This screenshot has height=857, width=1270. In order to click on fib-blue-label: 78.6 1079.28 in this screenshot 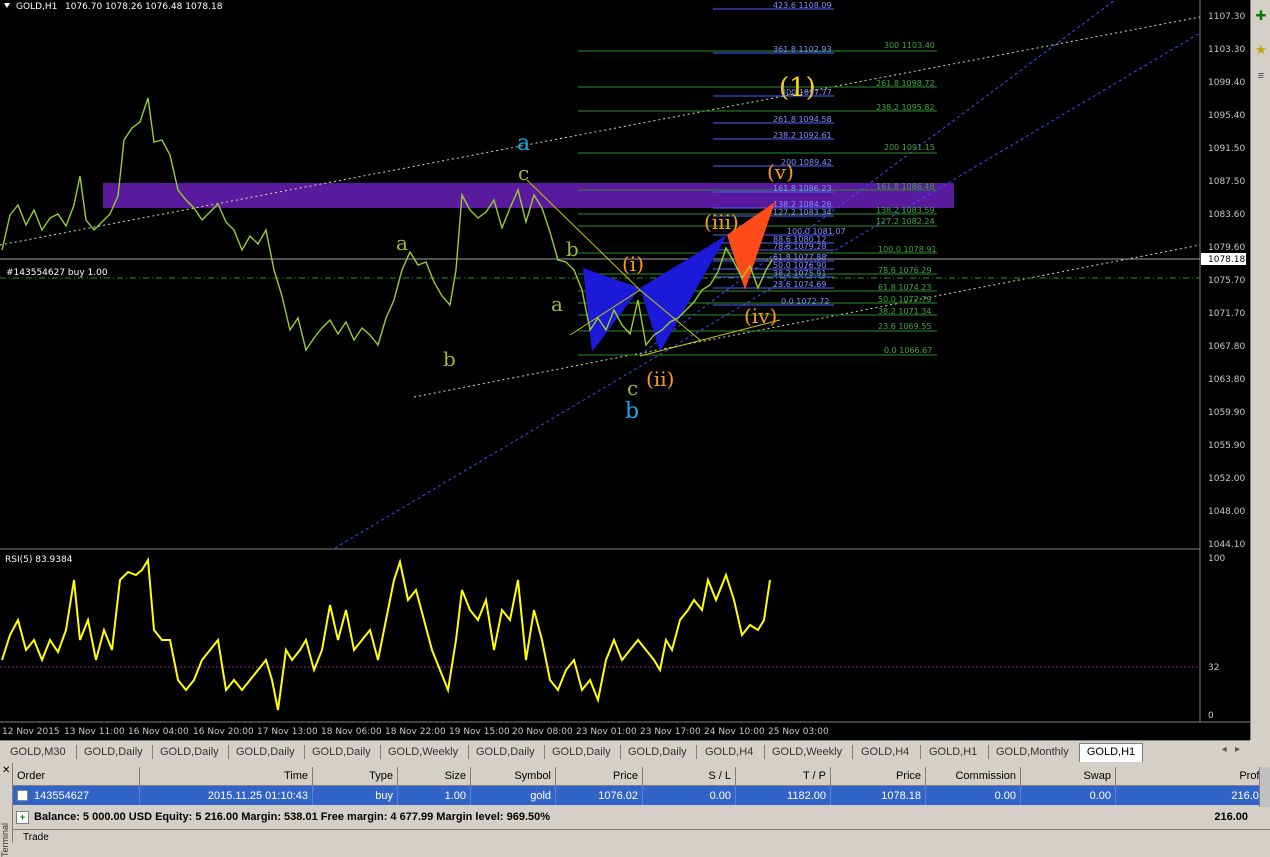, I will do `click(799, 246)`.